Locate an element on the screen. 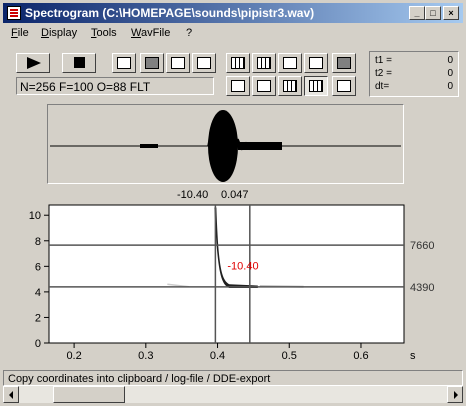 This screenshot has height=406, width=466. t2-label: t2 = is located at coordinates (383, 73).